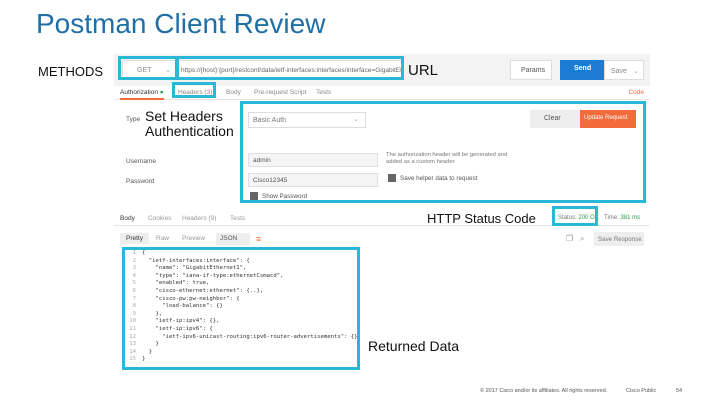  What do you see at coordinates (162, 238) in the screenshot?
I see `view-raw: Raw` at bounding box center [162, 238].